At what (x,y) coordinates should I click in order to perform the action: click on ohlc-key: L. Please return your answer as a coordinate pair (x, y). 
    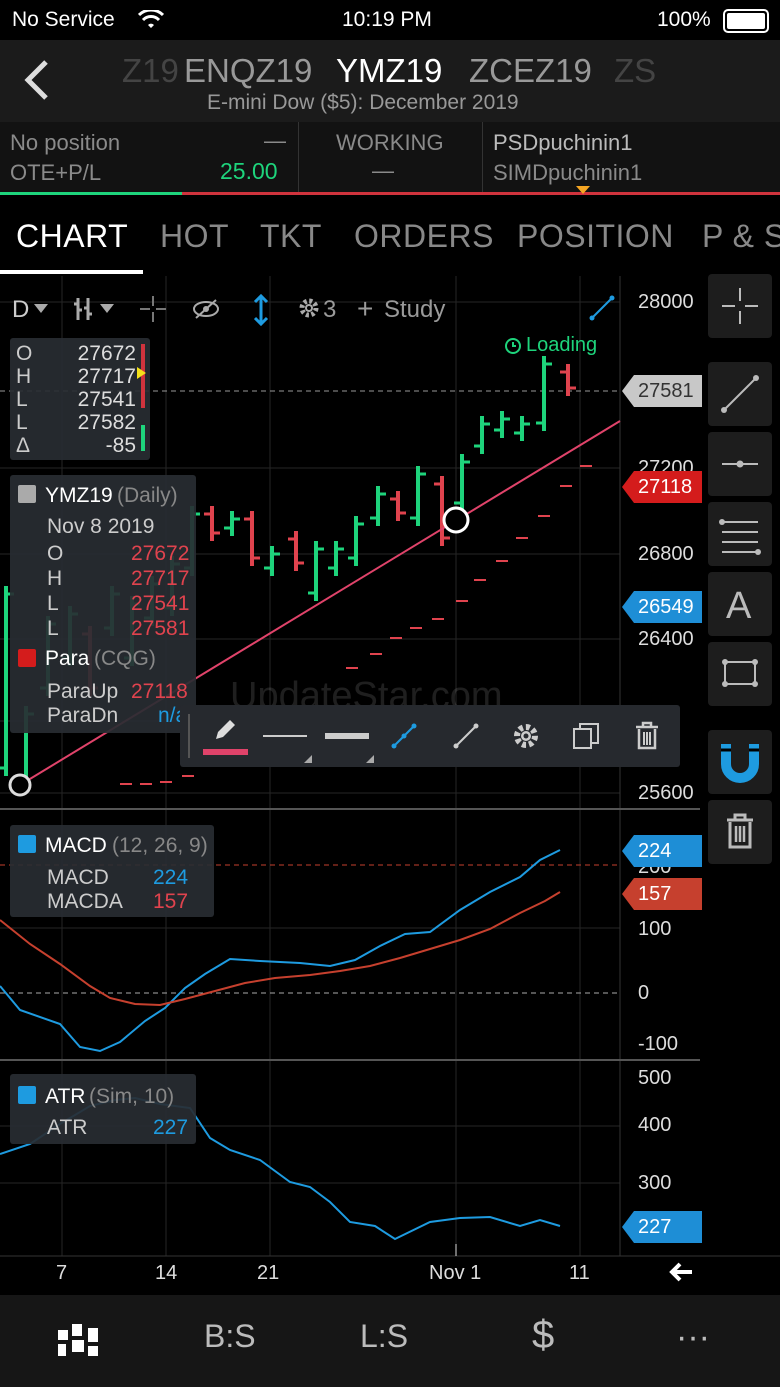
    Looking at the image, I should click on (22, 422).